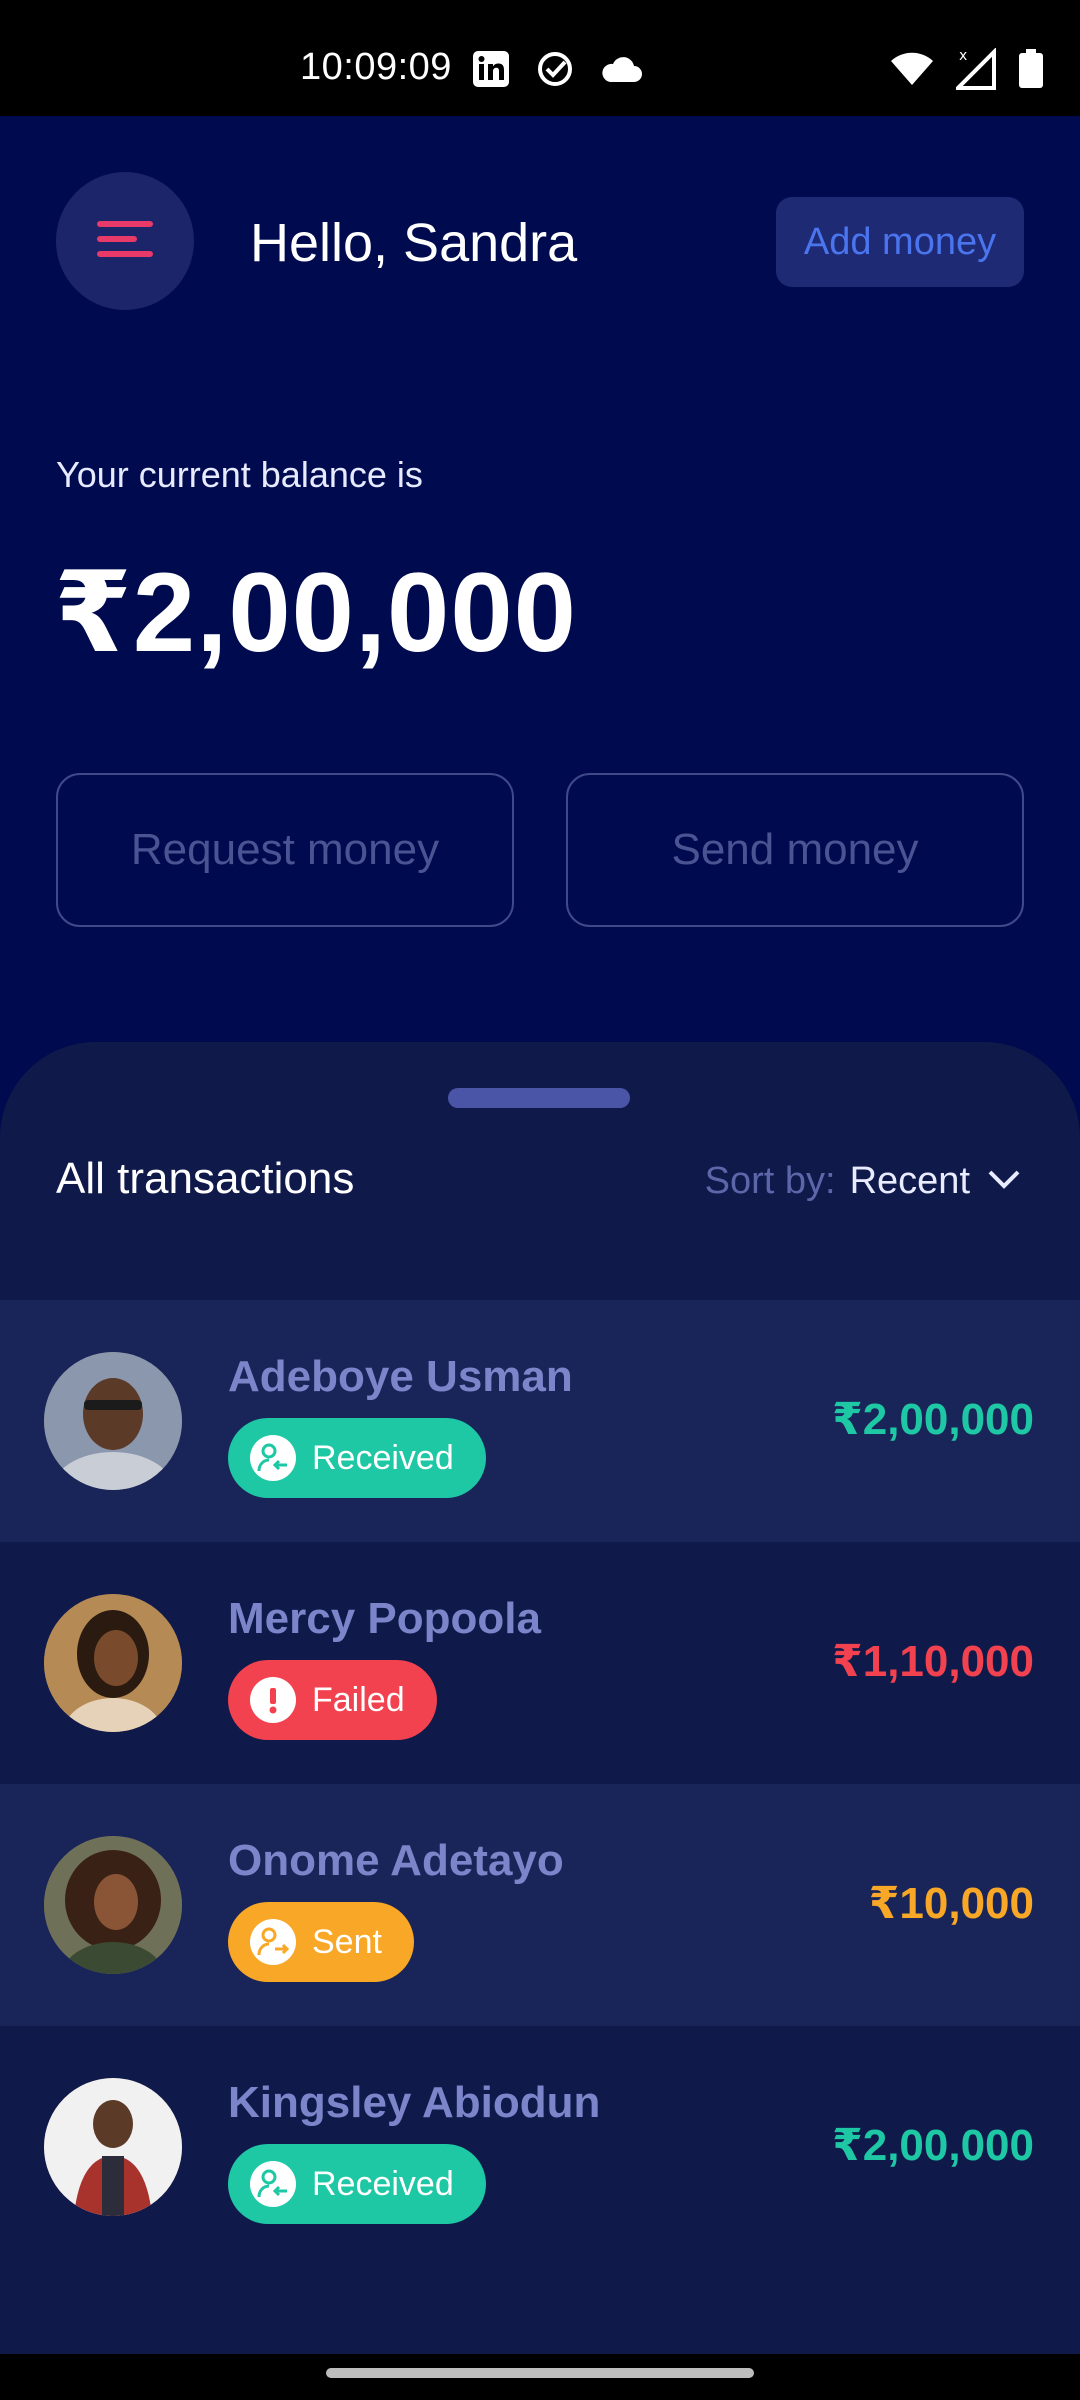 The width and height of the screenshot is (1080, 2400). I want to click on status-text: Failed, so click(358, 1699).